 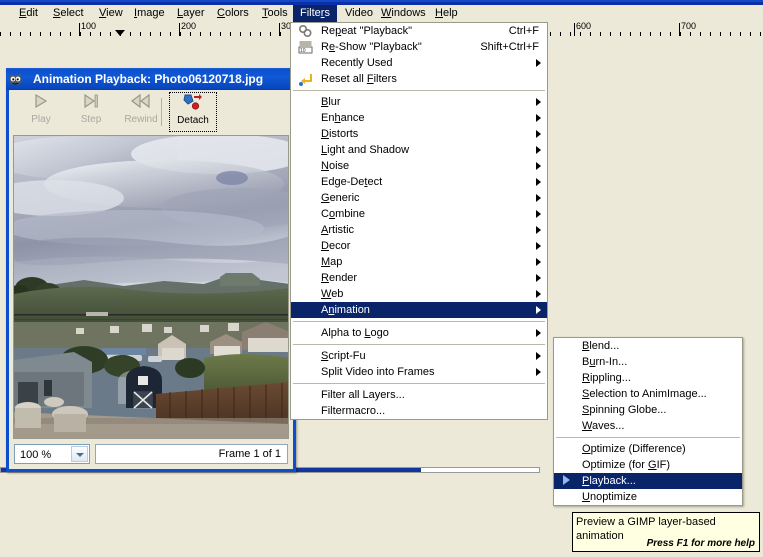 What do you see at coordinates (419, 372) in the screenshot?
I see `menu-item-split-video-into-frames: Split Video into Frames` at bounding box center [419, 372].